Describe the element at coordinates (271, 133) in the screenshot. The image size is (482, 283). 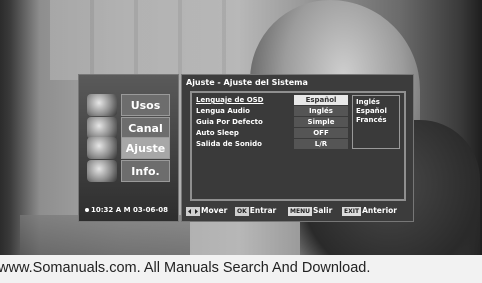
I see `setting-row-auto-sleep: Auto Sleep OFF` at that location.